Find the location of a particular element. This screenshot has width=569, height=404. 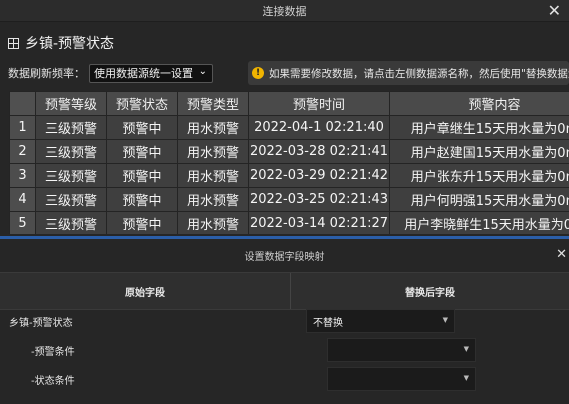

col-original-field: 原始字段 is located at coordinates (145, 291).